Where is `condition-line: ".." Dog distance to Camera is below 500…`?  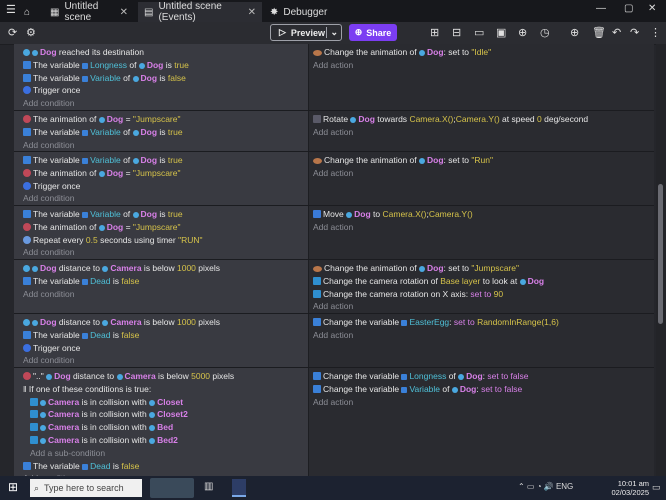
condition-line: ".." Dog distance to Camera is below 500… is located at coordinates (128, 376).